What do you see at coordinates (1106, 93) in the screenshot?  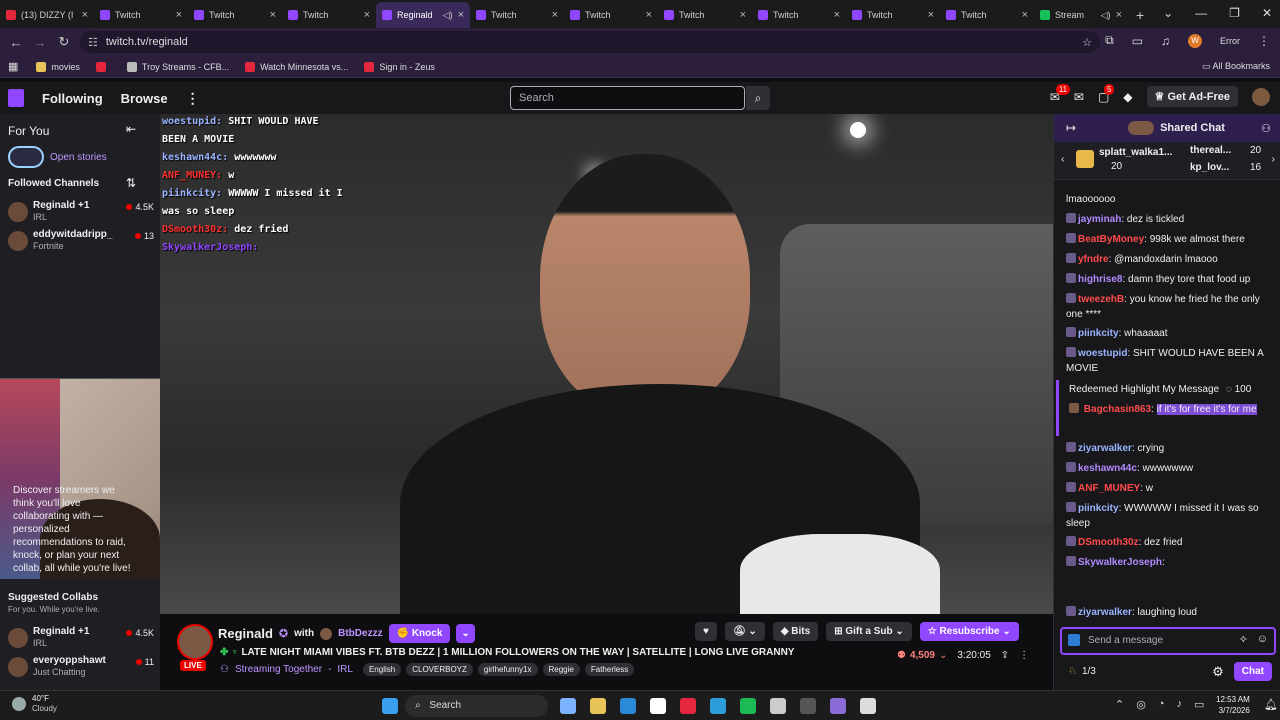 I see `whispers-icon: ▢ 5` at bounding box center [1106, 93].